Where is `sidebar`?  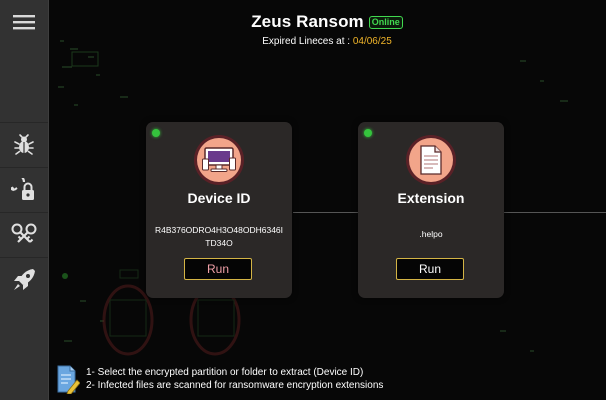 sidebar is located at coordinates (24, 200).